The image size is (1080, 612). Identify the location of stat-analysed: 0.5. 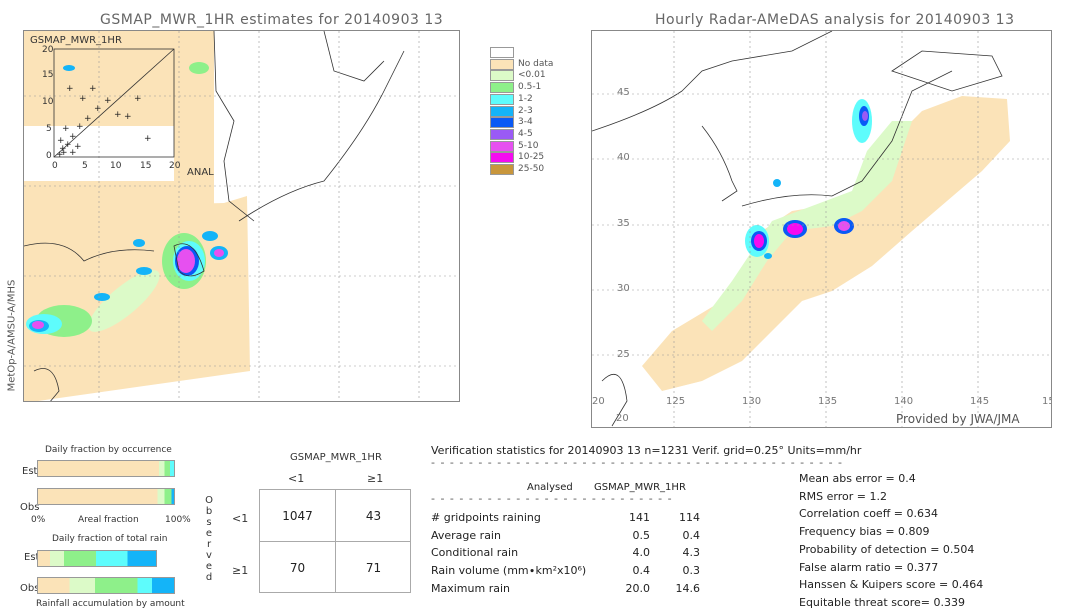
(641, 535).